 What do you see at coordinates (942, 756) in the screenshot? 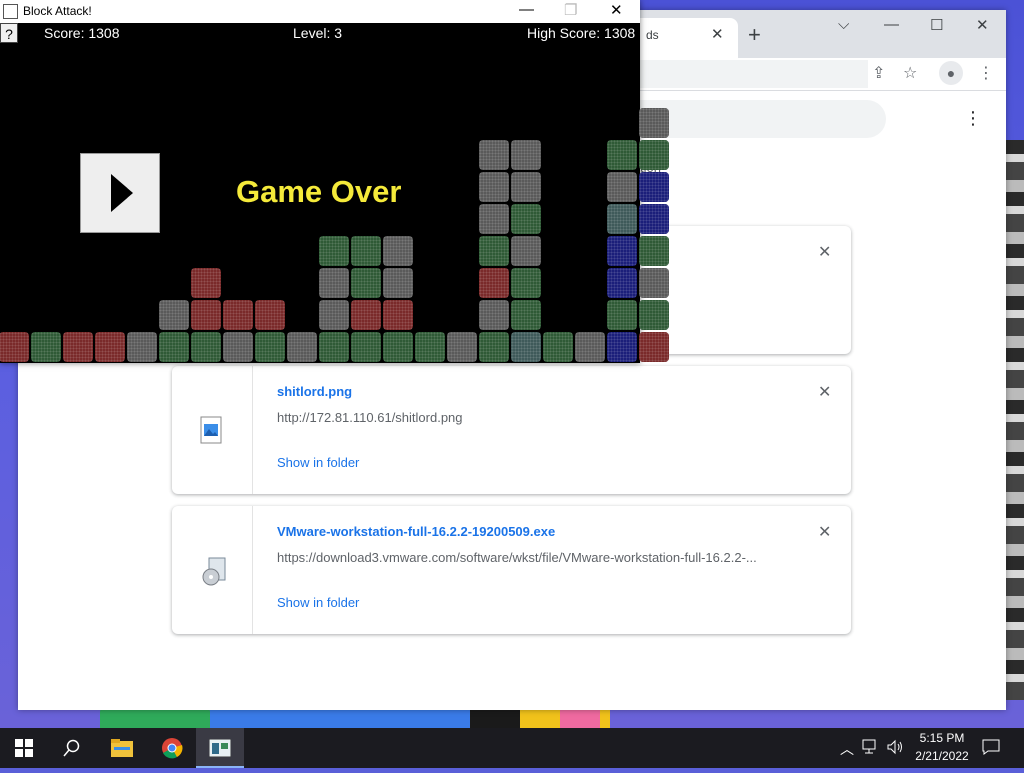
I see `clock-date: 2/21/2022` at bounding box center [942, 756].